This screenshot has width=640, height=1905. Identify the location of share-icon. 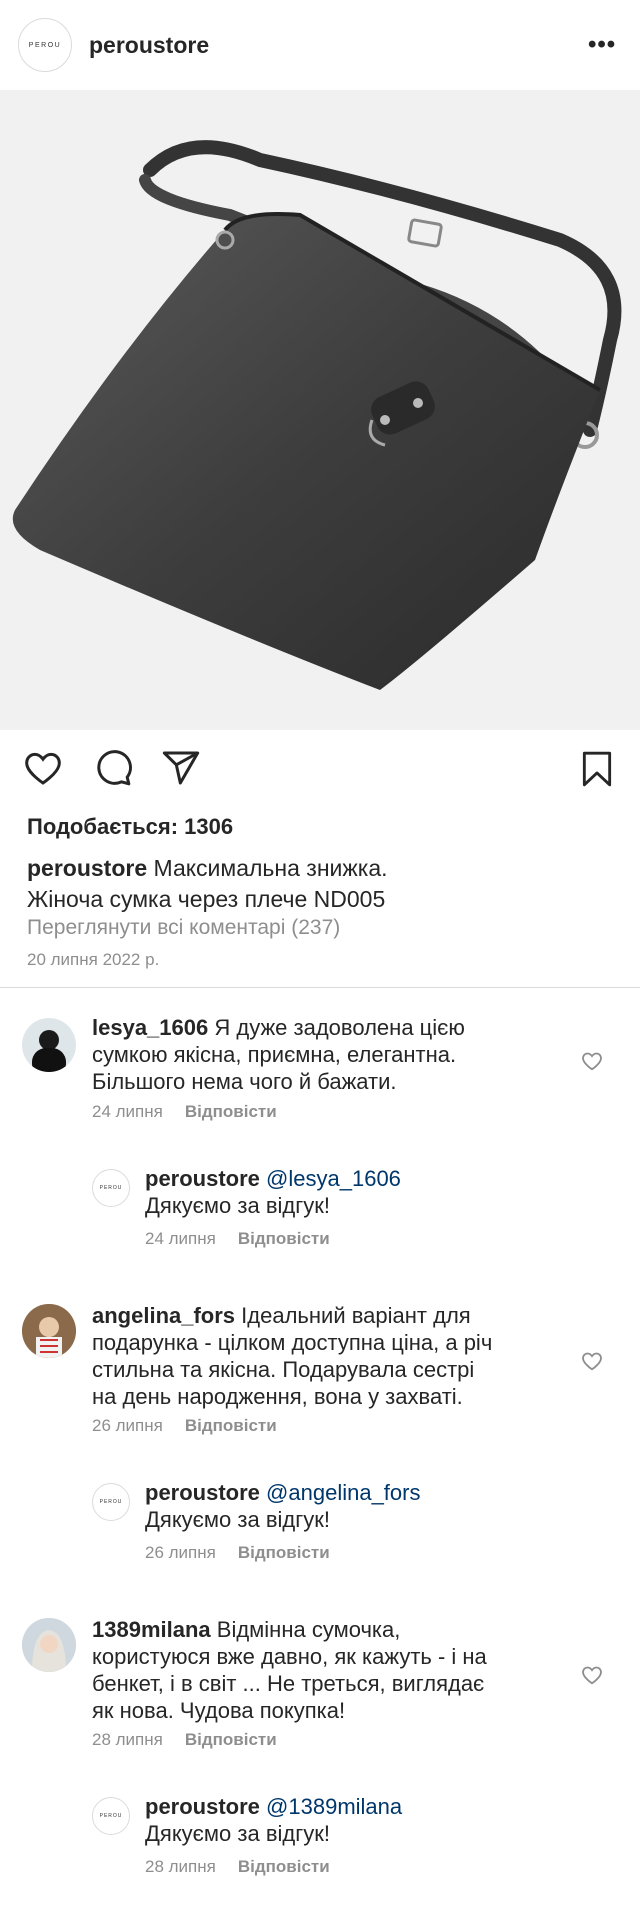
(181, 768).